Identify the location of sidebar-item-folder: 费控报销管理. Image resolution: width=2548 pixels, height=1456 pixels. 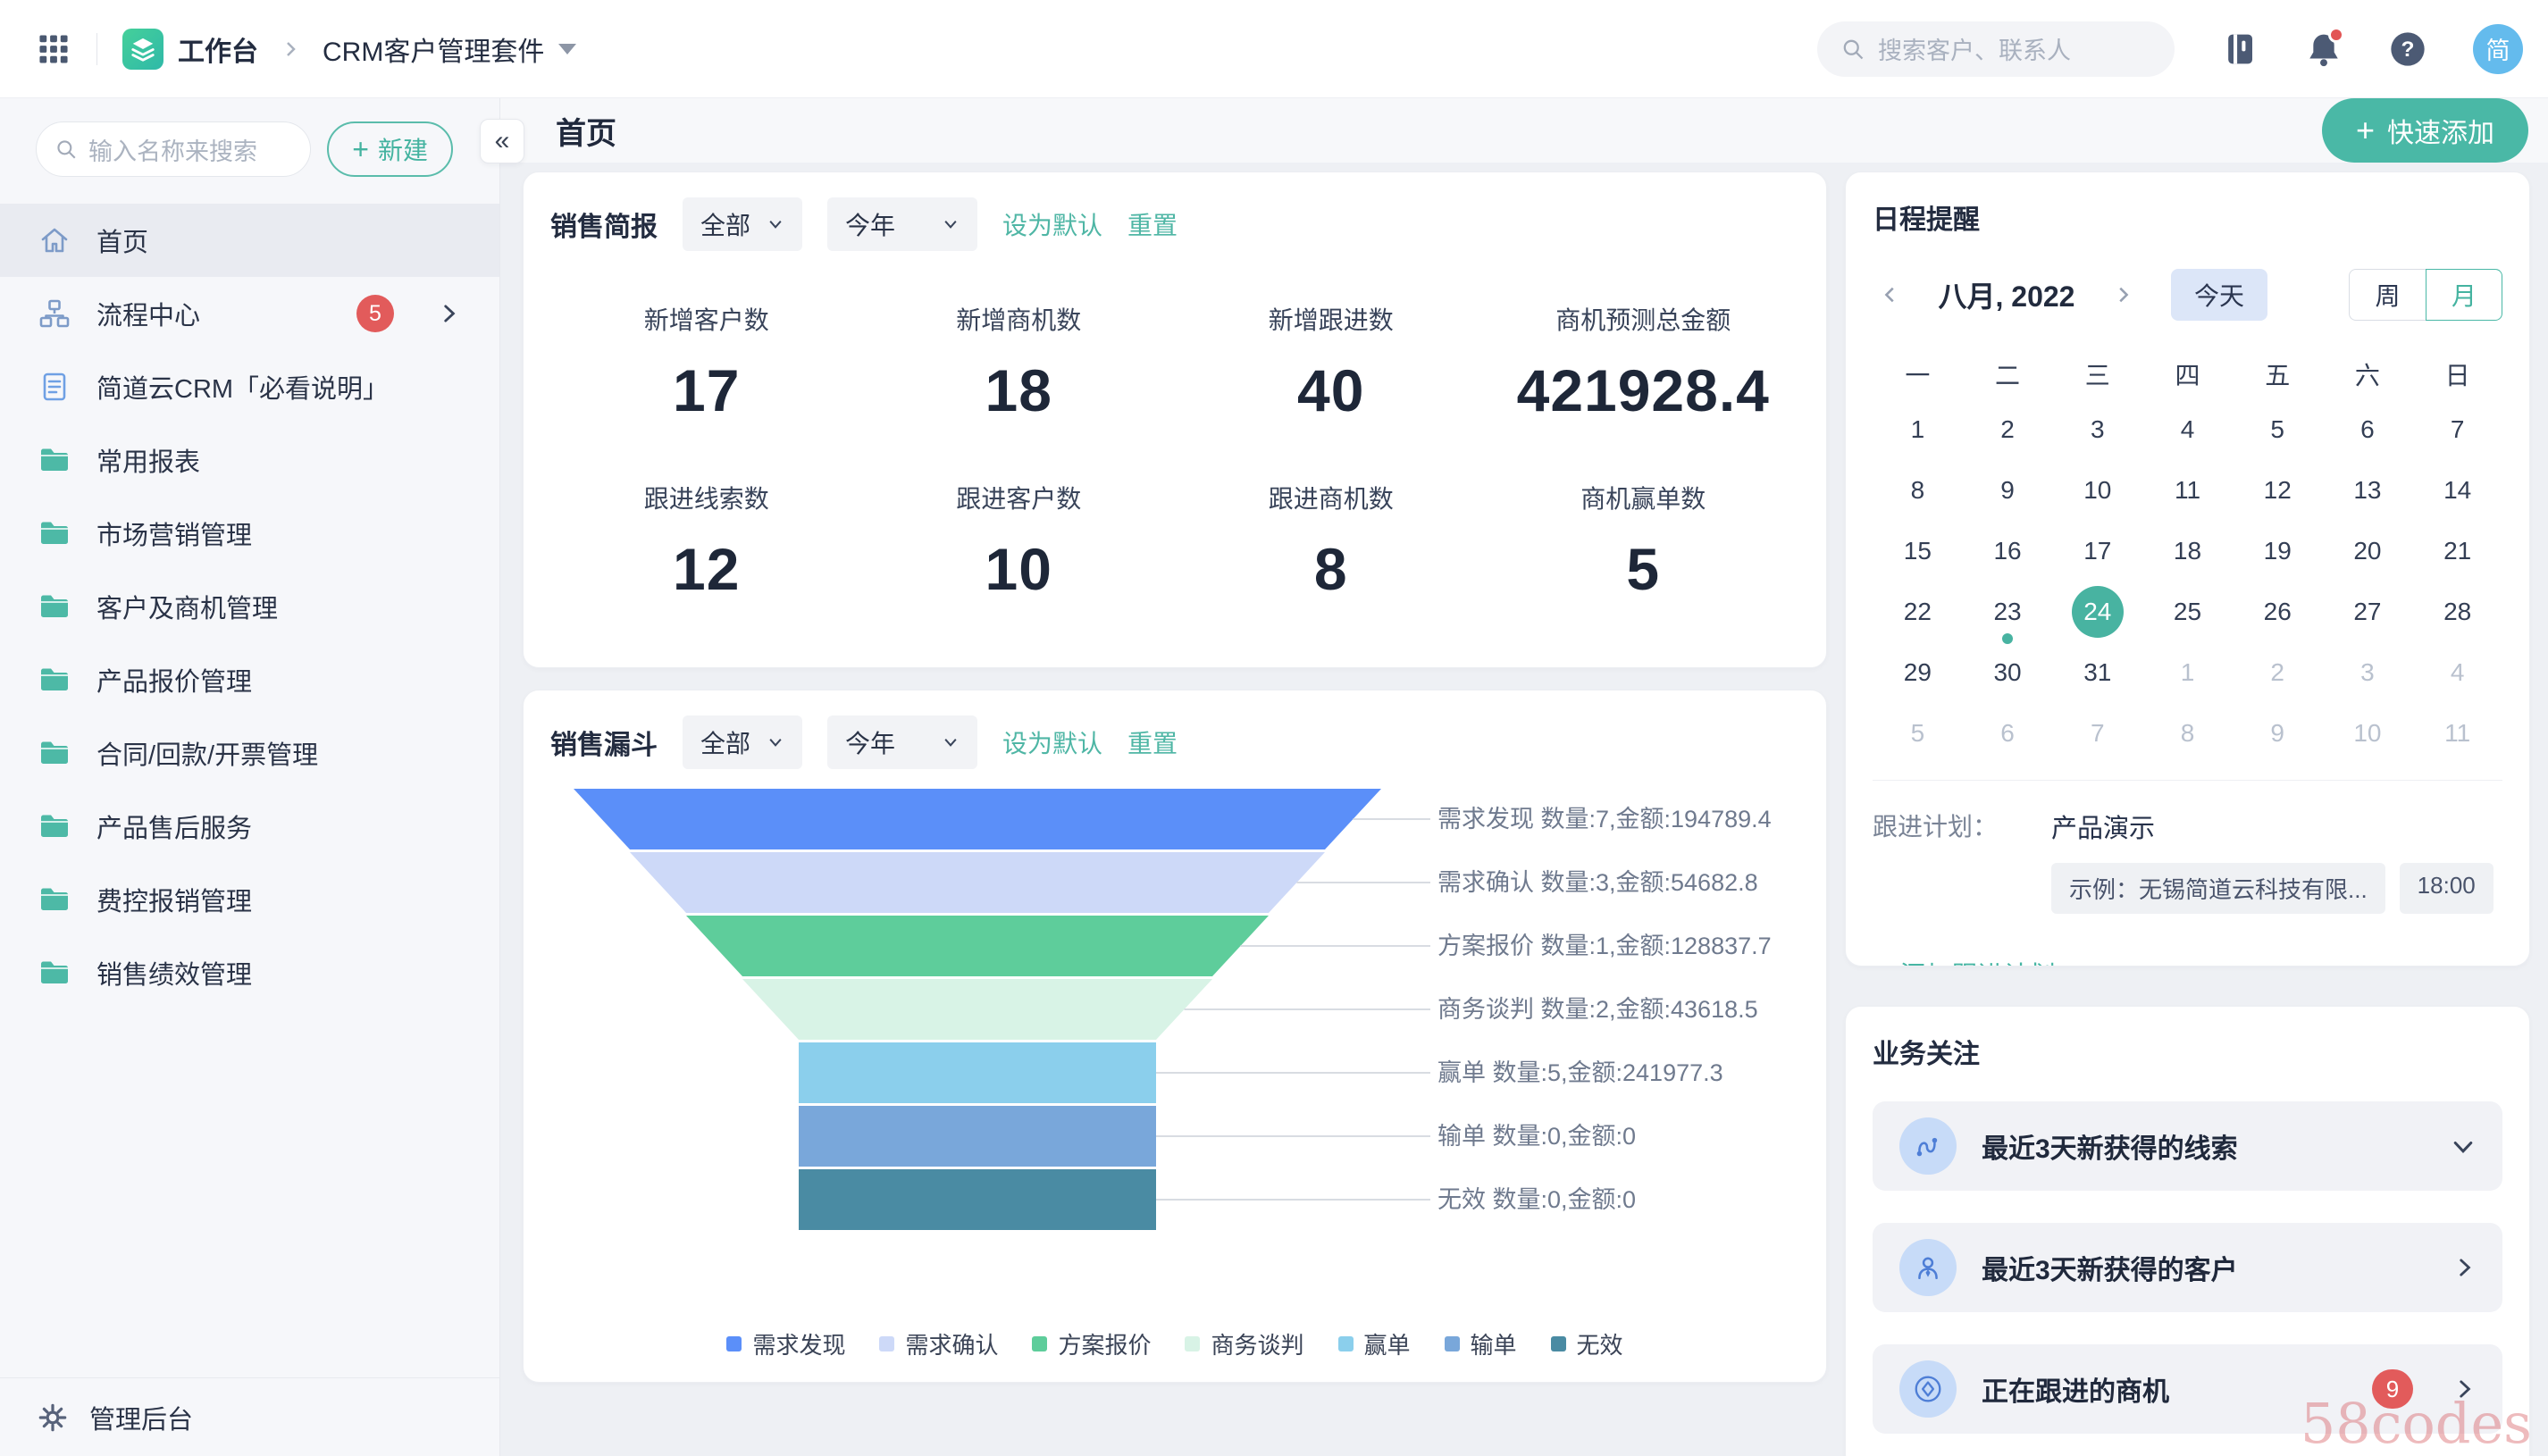
(249, 899).